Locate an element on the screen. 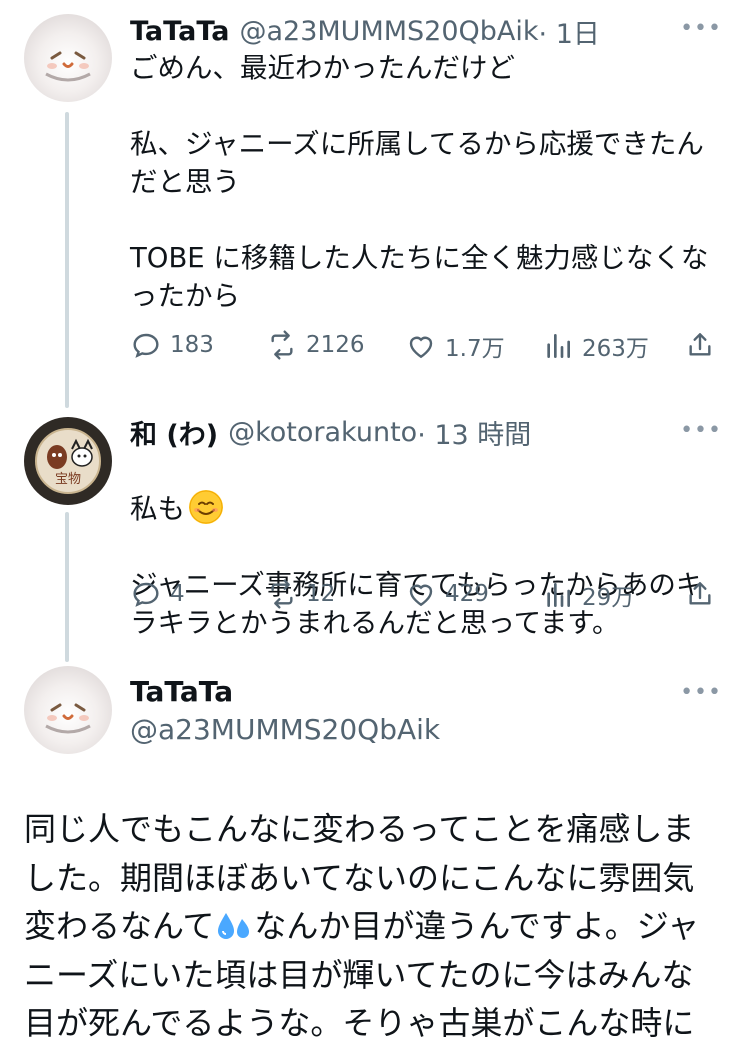  reply-count: 183 is located at coordinates (192, 345).